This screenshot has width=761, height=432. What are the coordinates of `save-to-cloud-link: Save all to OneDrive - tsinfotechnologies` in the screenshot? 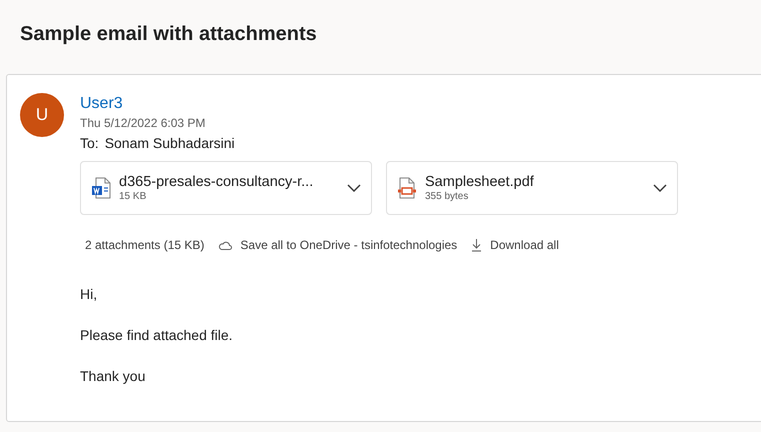 It's located at (338, 245).